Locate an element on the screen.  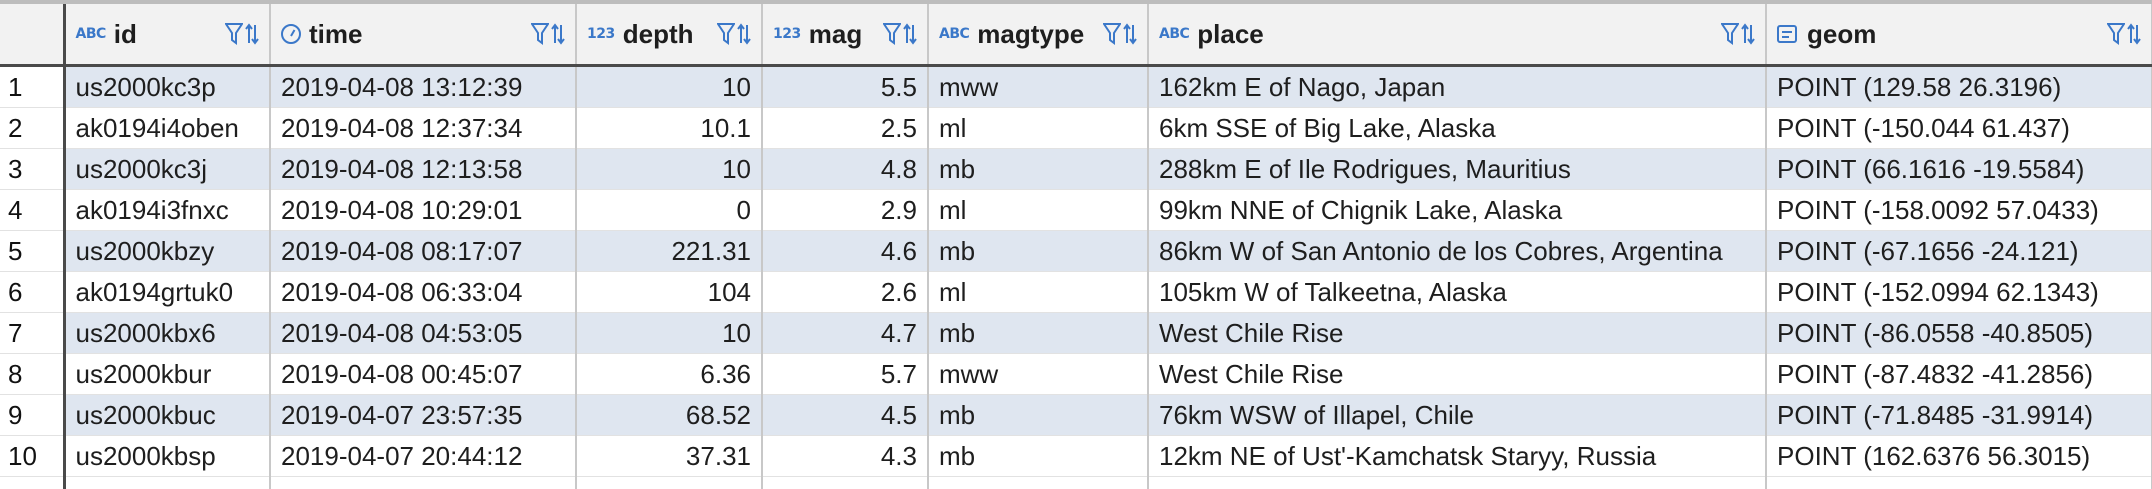
cell-depth: 10.1 is located at coordinates (669, 128).